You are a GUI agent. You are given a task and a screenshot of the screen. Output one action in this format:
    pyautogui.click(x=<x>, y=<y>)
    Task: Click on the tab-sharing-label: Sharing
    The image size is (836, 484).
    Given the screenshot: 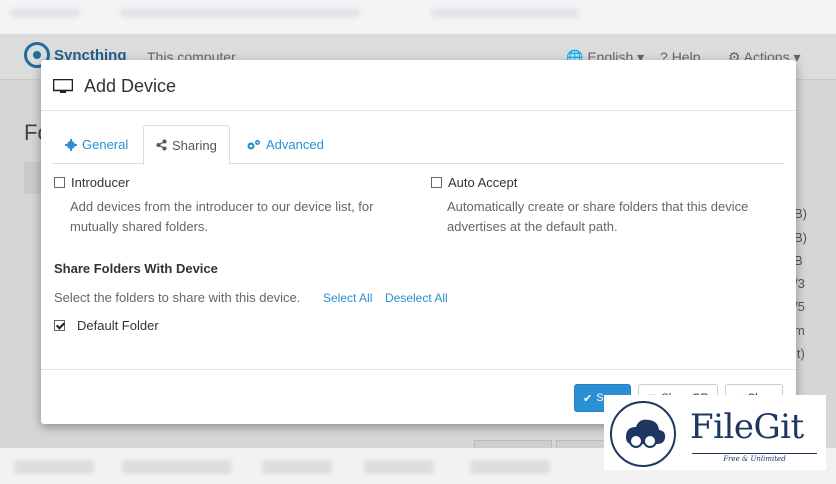 What is the action you would take?
    pyautogui.click(x=194, y=145)
    